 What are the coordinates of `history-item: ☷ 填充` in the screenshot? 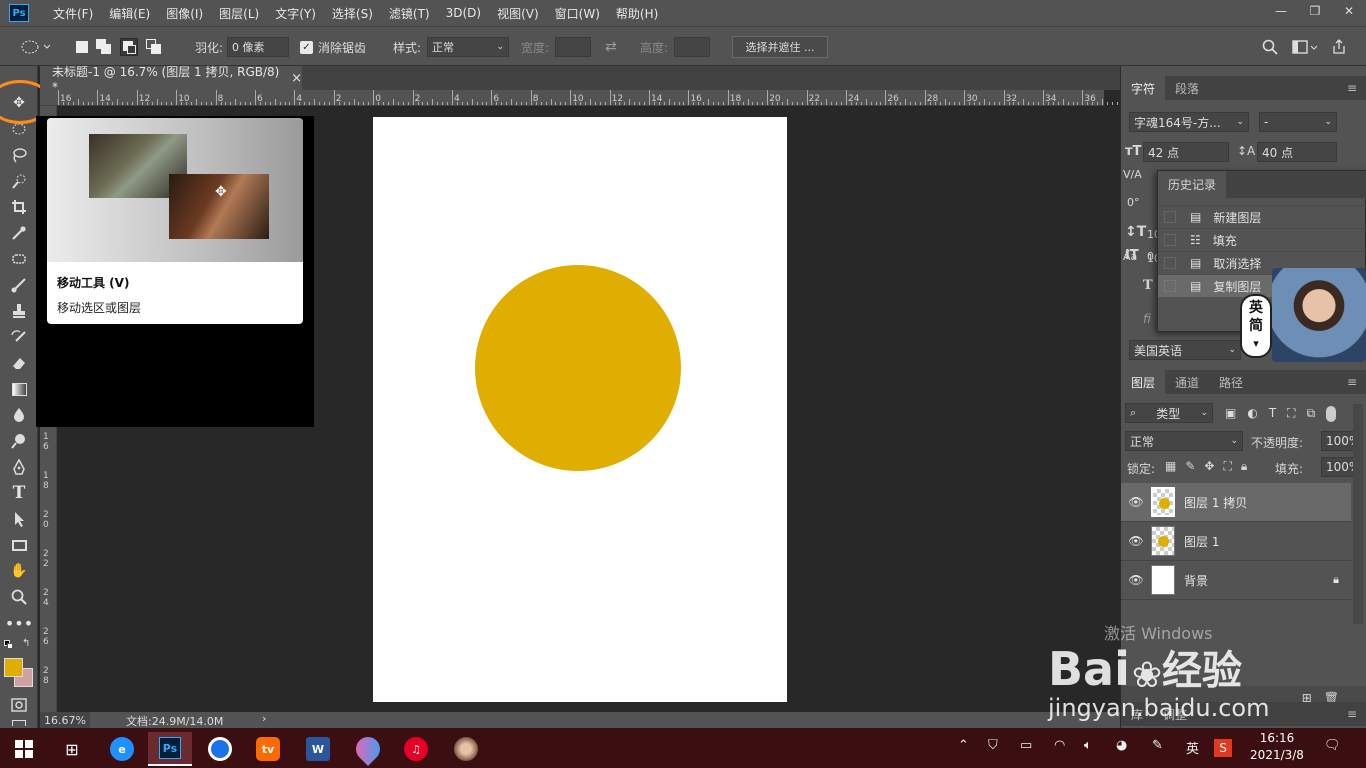 It's located at (1262, 239).